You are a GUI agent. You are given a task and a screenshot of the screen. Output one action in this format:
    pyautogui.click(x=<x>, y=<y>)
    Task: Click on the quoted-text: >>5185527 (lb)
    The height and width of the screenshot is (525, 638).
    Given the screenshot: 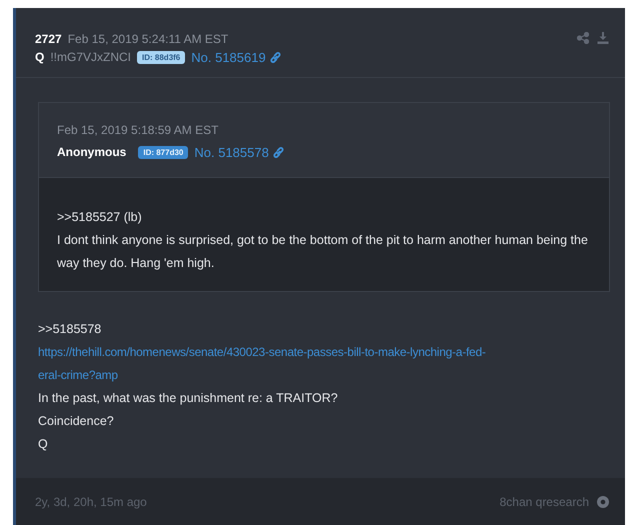 What is the action you would take?
    pyautogui.click(x=100, y=217)
    